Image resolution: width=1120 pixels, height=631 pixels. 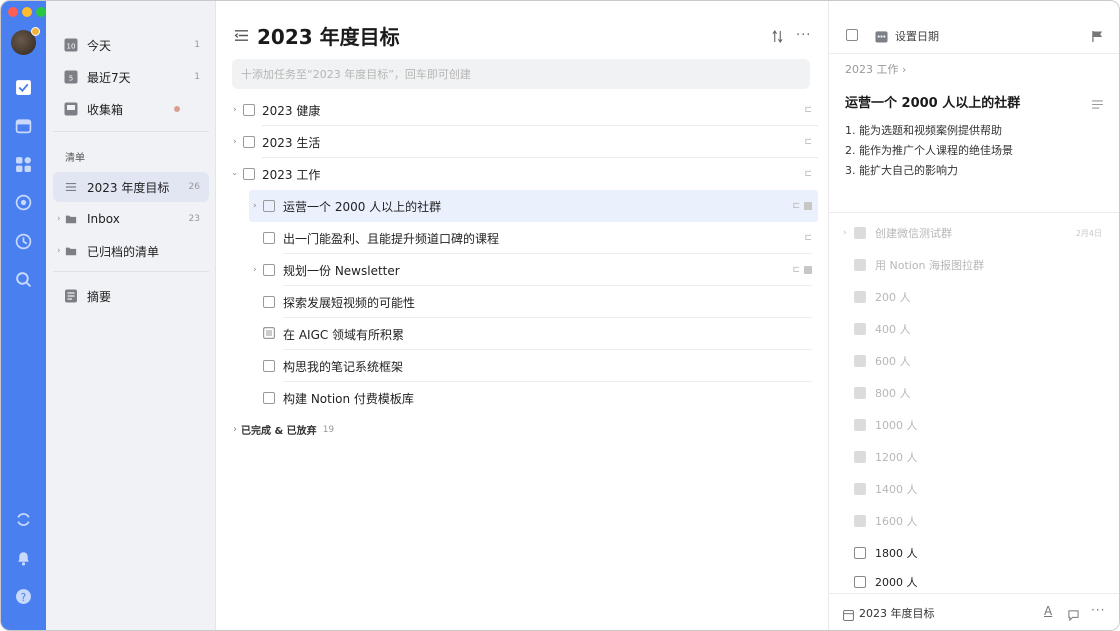 What do you see at coordinates (283, 429) in the screenshot?
I see `completed-section-toggle: › 已完成 & 已放弃 19` at bounding box center [283, 429].